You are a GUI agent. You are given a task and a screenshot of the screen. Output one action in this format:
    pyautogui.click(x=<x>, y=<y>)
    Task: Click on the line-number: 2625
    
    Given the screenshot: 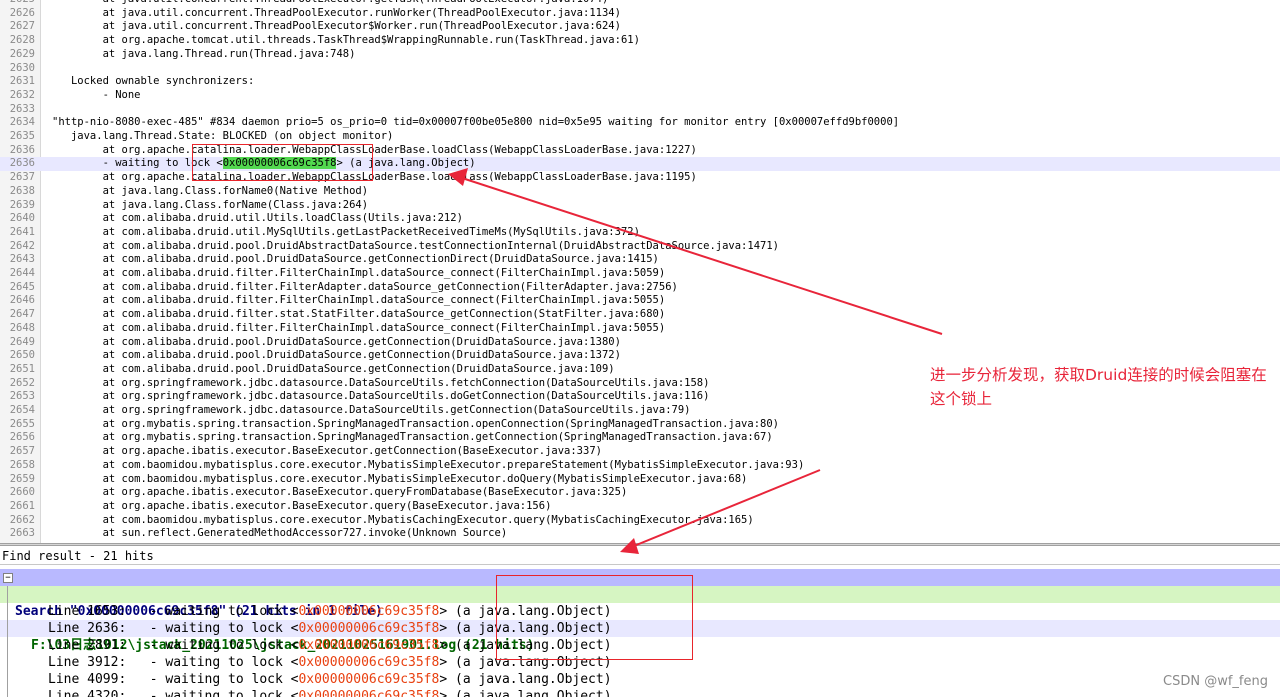 What is the action you would take?
    pyautogui.click(x=17, y=3)
    